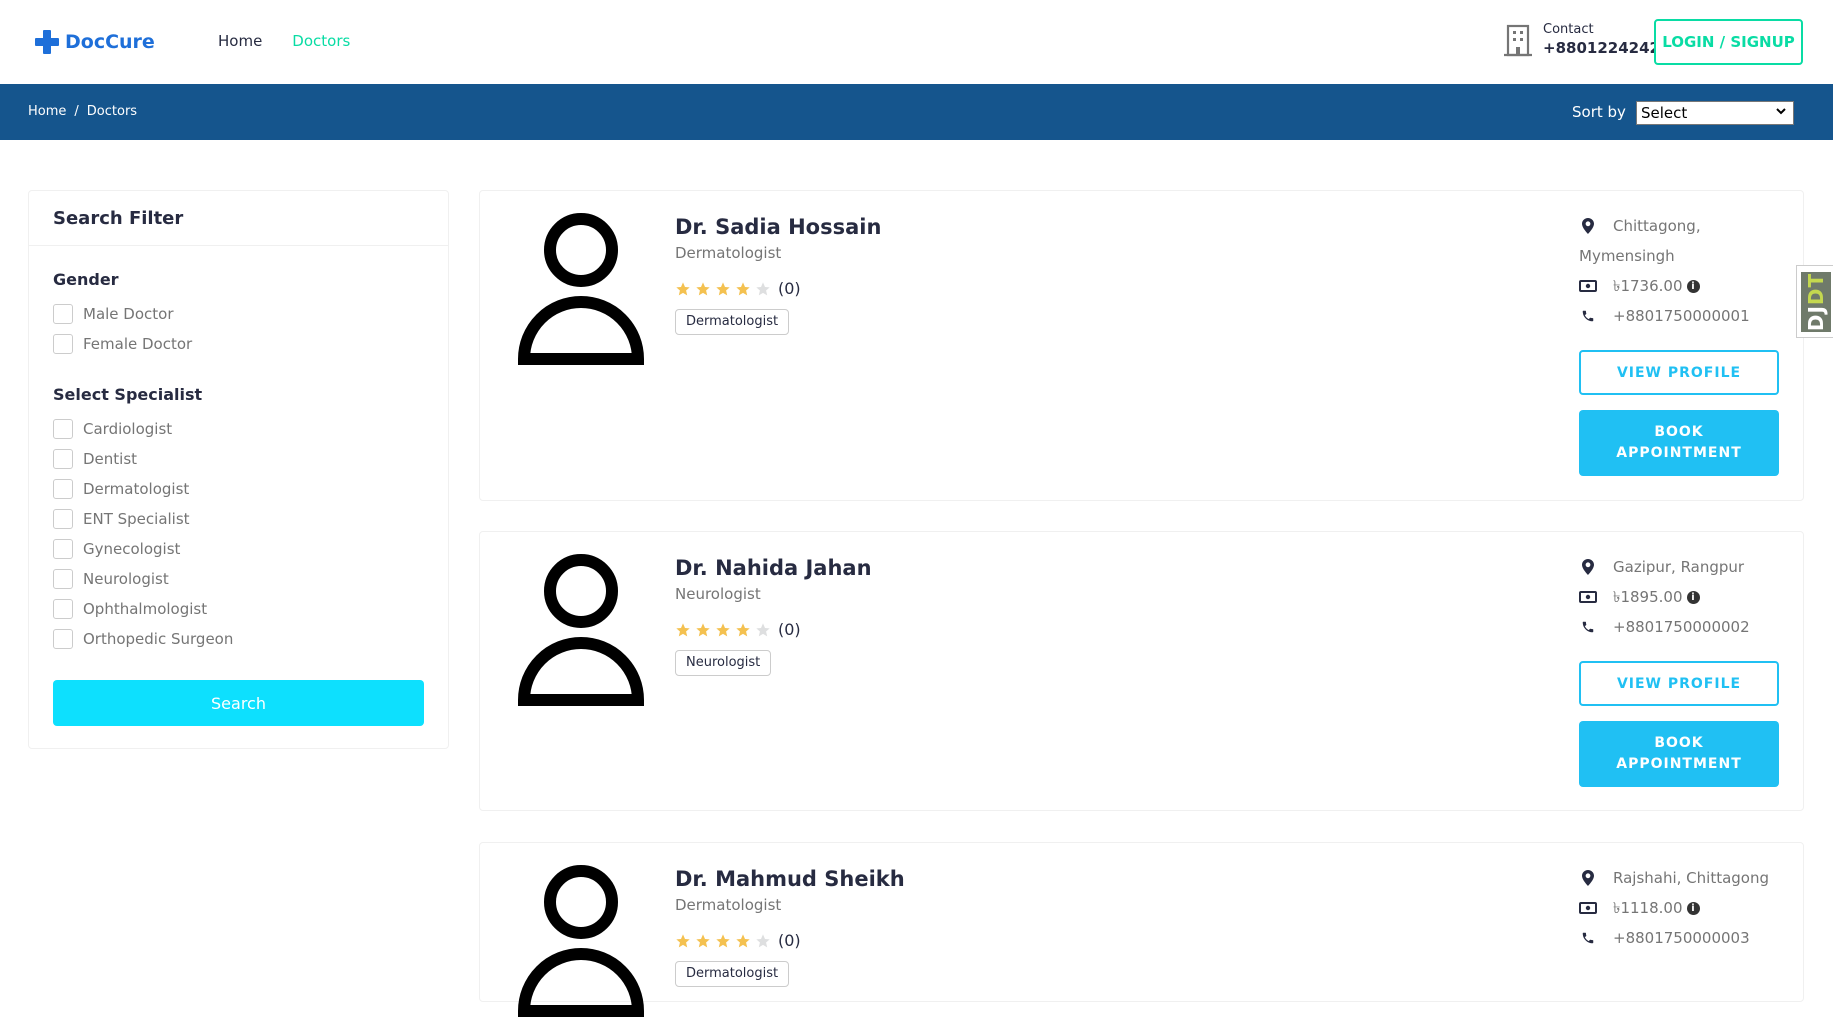 The height and width of the screenshot is (1017, 1833). What do you see at coordinates (1691, 878) in the screenshot?
I see `location-text: Rajshahi, Chittagong` at bounding box center [1691, 878].